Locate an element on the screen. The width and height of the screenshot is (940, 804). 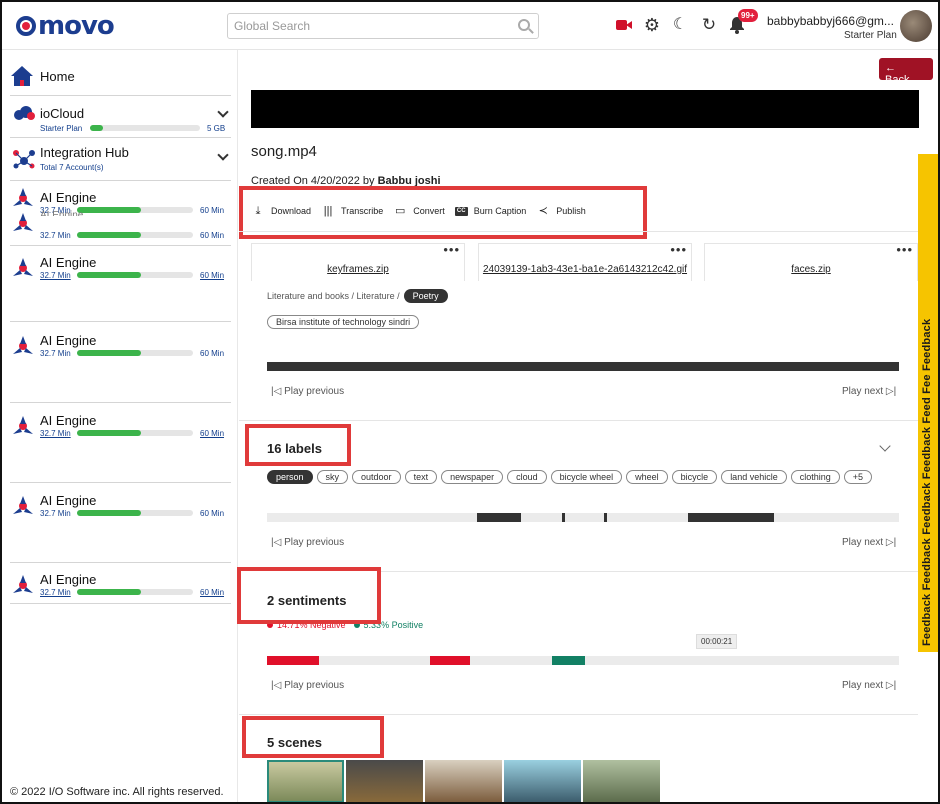
label-tag: bicycle wheel is located at coordinates (586, 477).